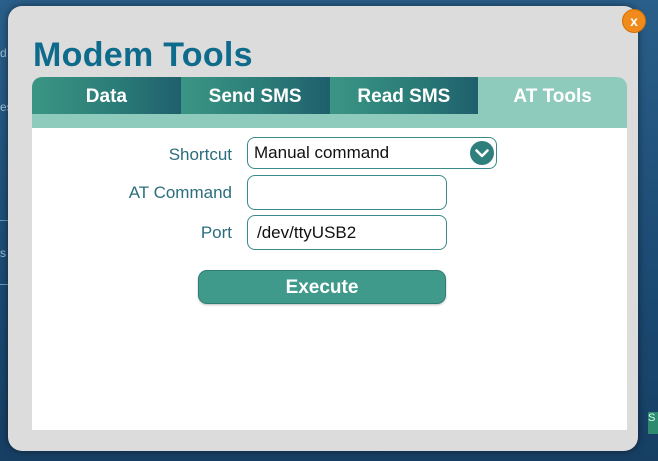  I want to click on port-input, so click(347, 232).